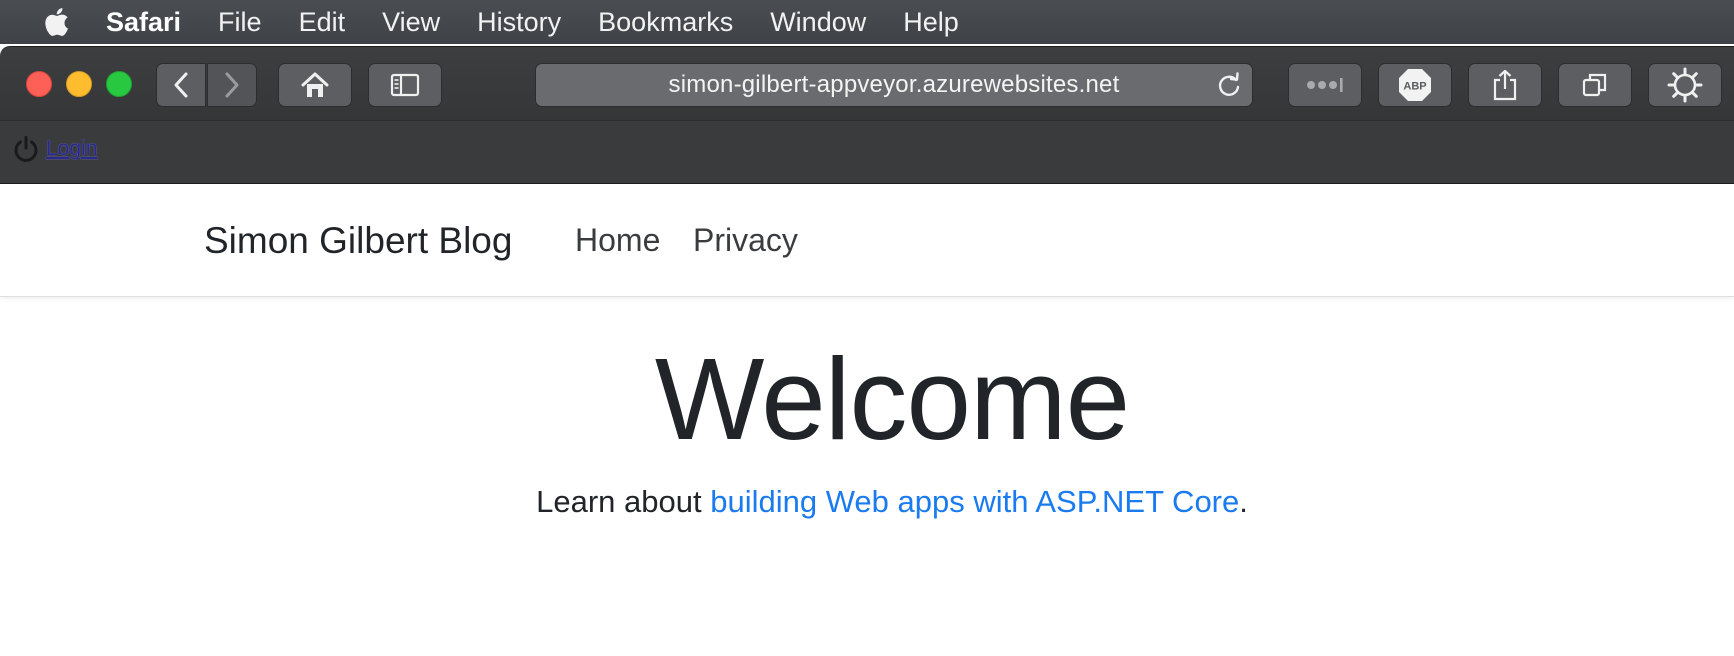  Describe the element at coordinates (322, 22) in the screenshot. I see `menu-edit: Edit` at that location.